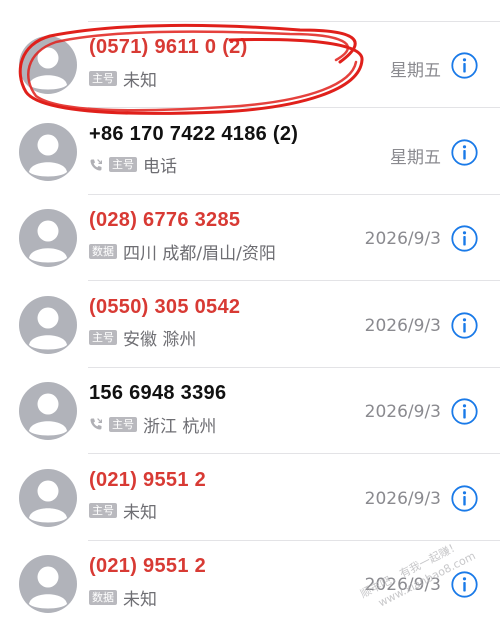  I want to click on caller-location: 四川 成都/眉山/资阳, so click(199, 253).